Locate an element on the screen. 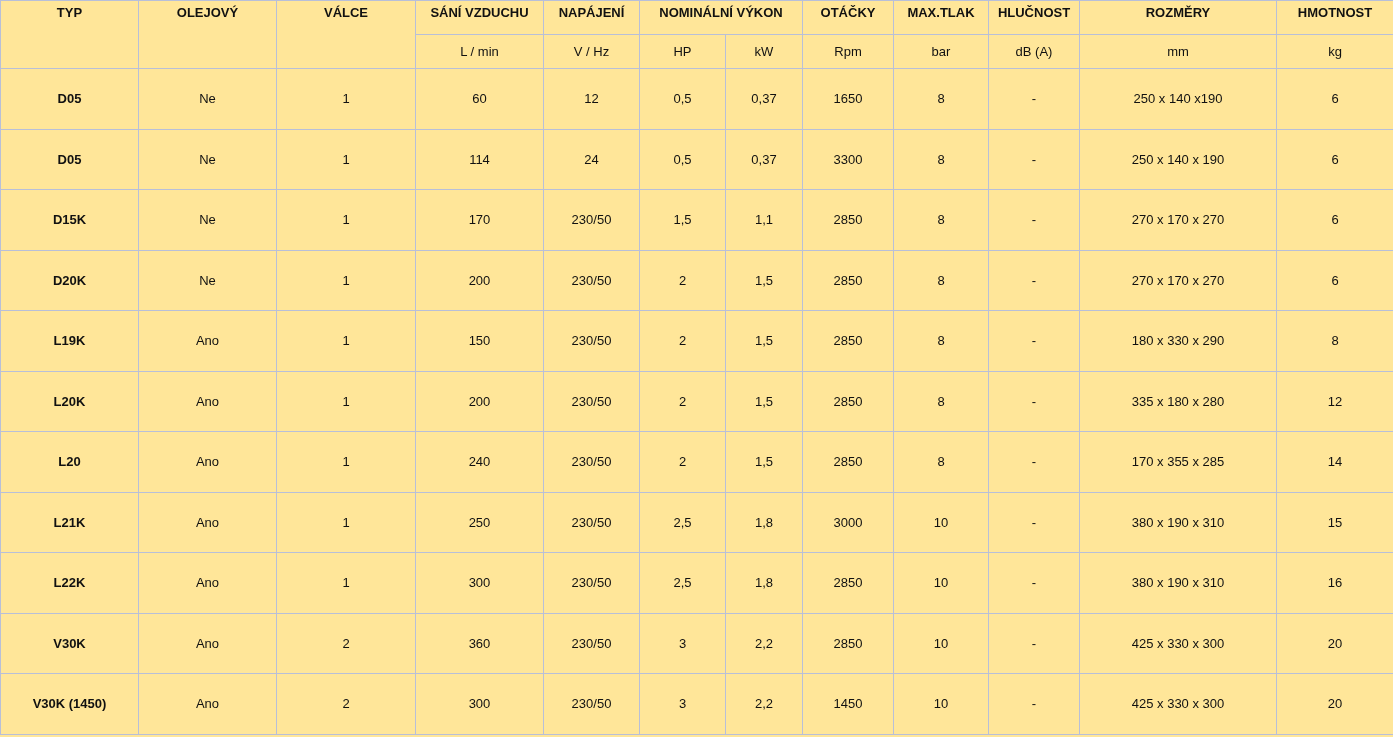 This screenshot has width=1393, height=737. column-header: OLEJOVÝ is located at coordinates (207, 12).